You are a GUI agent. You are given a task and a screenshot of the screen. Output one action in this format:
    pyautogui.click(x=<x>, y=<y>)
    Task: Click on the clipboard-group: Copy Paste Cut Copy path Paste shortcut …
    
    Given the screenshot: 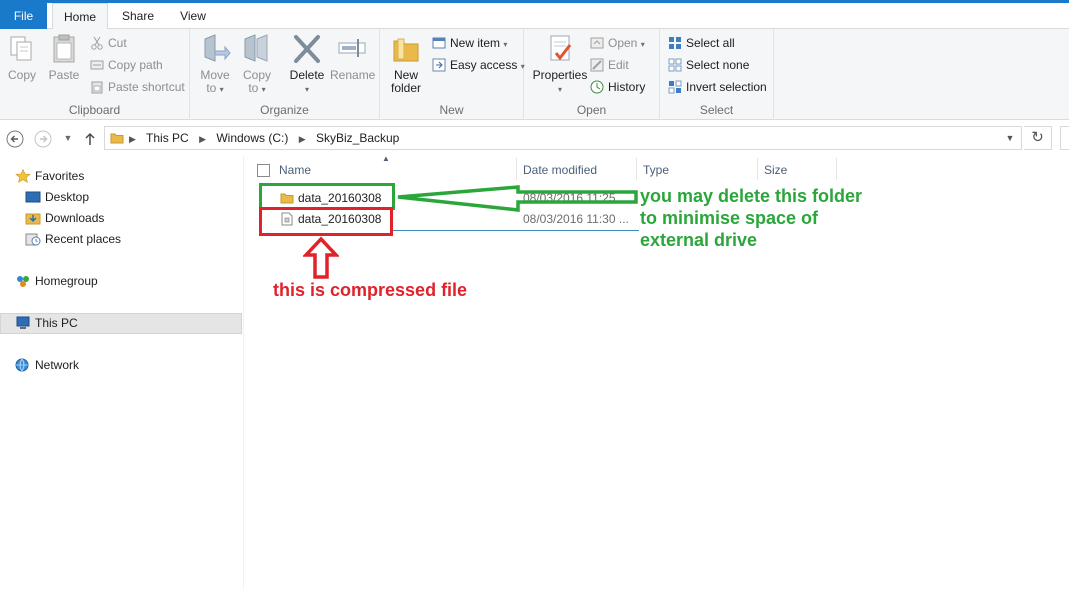 What is the action you would take?
    pyautogui.click(x=95, y=74)
    